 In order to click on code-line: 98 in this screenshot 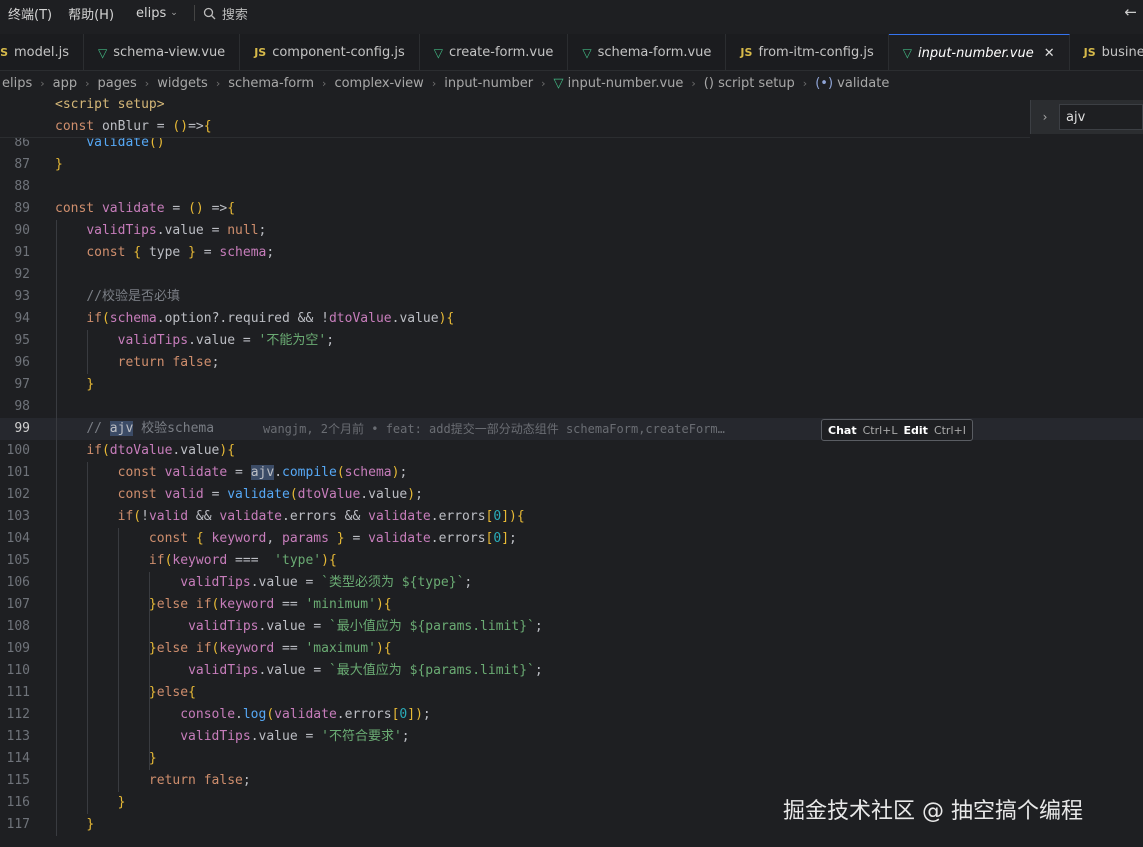, I will do `click(571, 407)`.